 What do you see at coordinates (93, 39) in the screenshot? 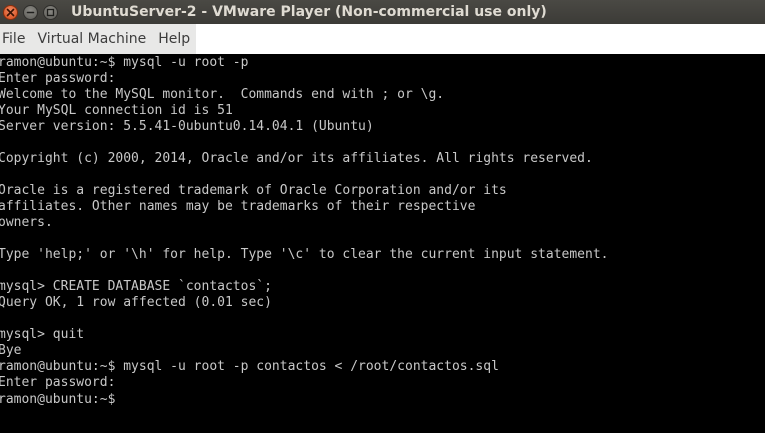
I see `menu-virtual-machine: Virtual Machine` at bounding box center [93, 39].